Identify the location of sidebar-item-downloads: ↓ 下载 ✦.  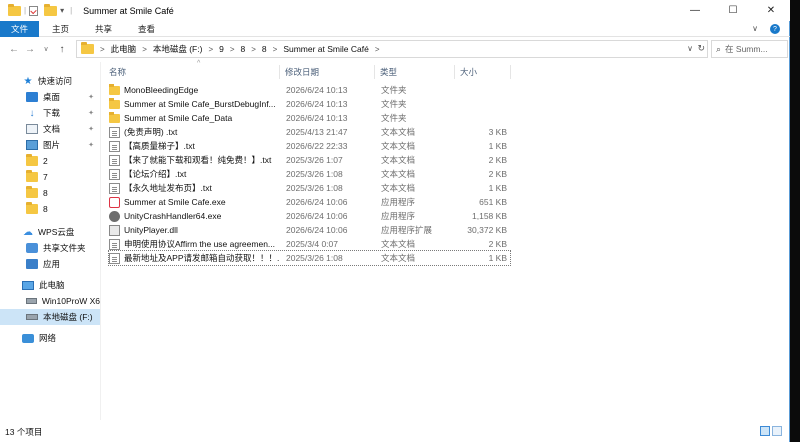
(50, 113).